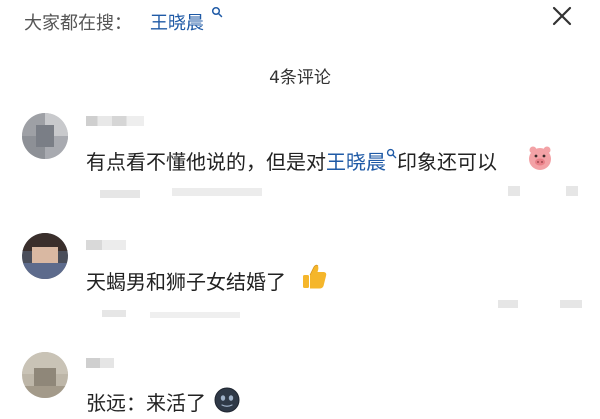  I want to click on pig-face-icon, so click(540, 158).